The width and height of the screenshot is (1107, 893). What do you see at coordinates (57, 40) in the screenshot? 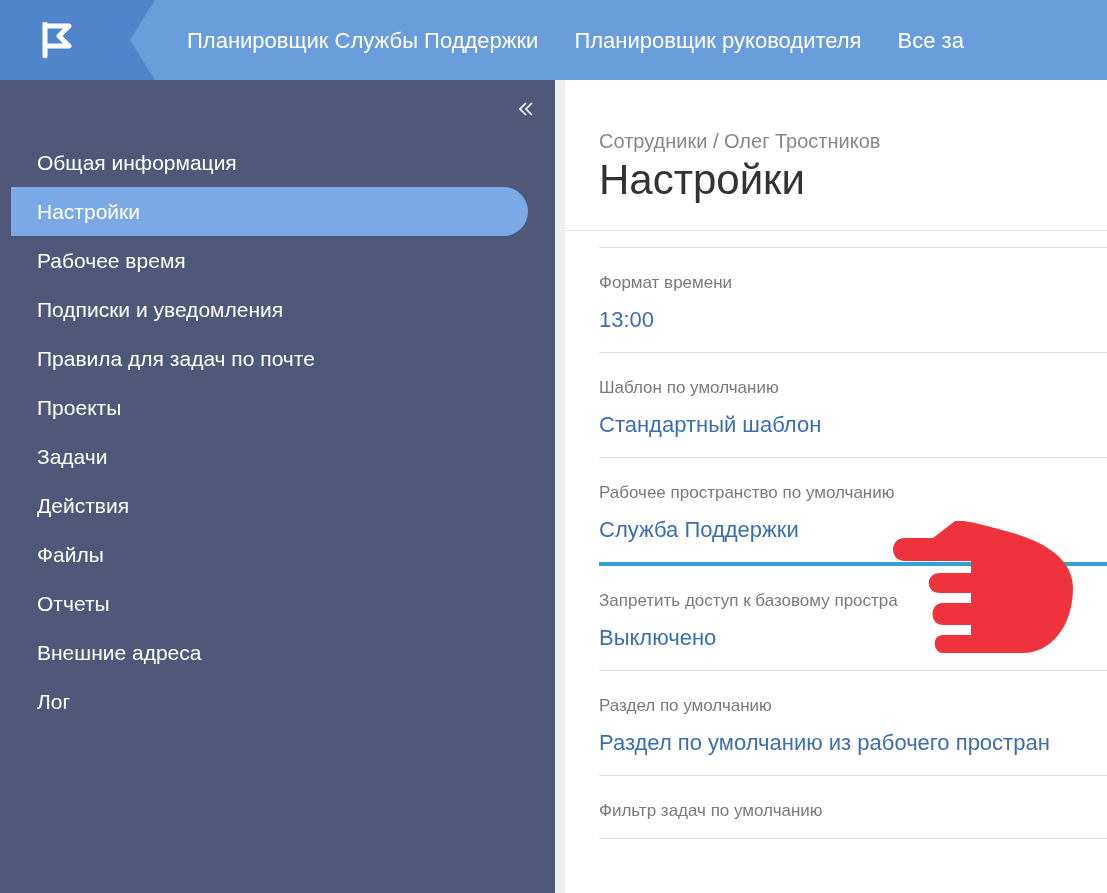
I see `flag-logo-icon` at bounding box center [57, 40].